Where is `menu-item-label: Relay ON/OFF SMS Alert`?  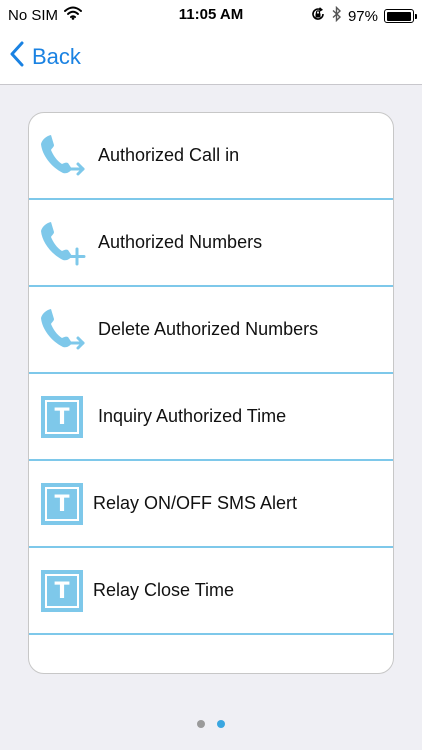
menu-item-label: Relay ON/OFF SMS Alert is located at coordinates (195, 503).